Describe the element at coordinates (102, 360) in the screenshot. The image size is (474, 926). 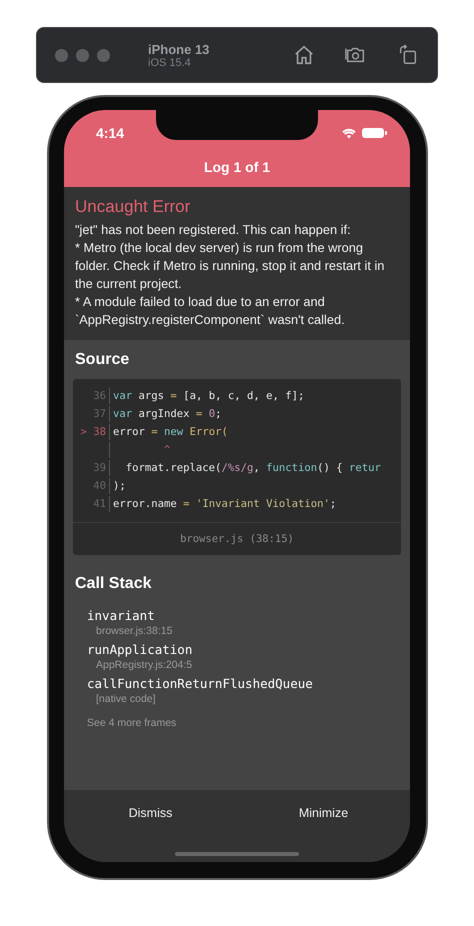
I see `section-title: Source` at that location.